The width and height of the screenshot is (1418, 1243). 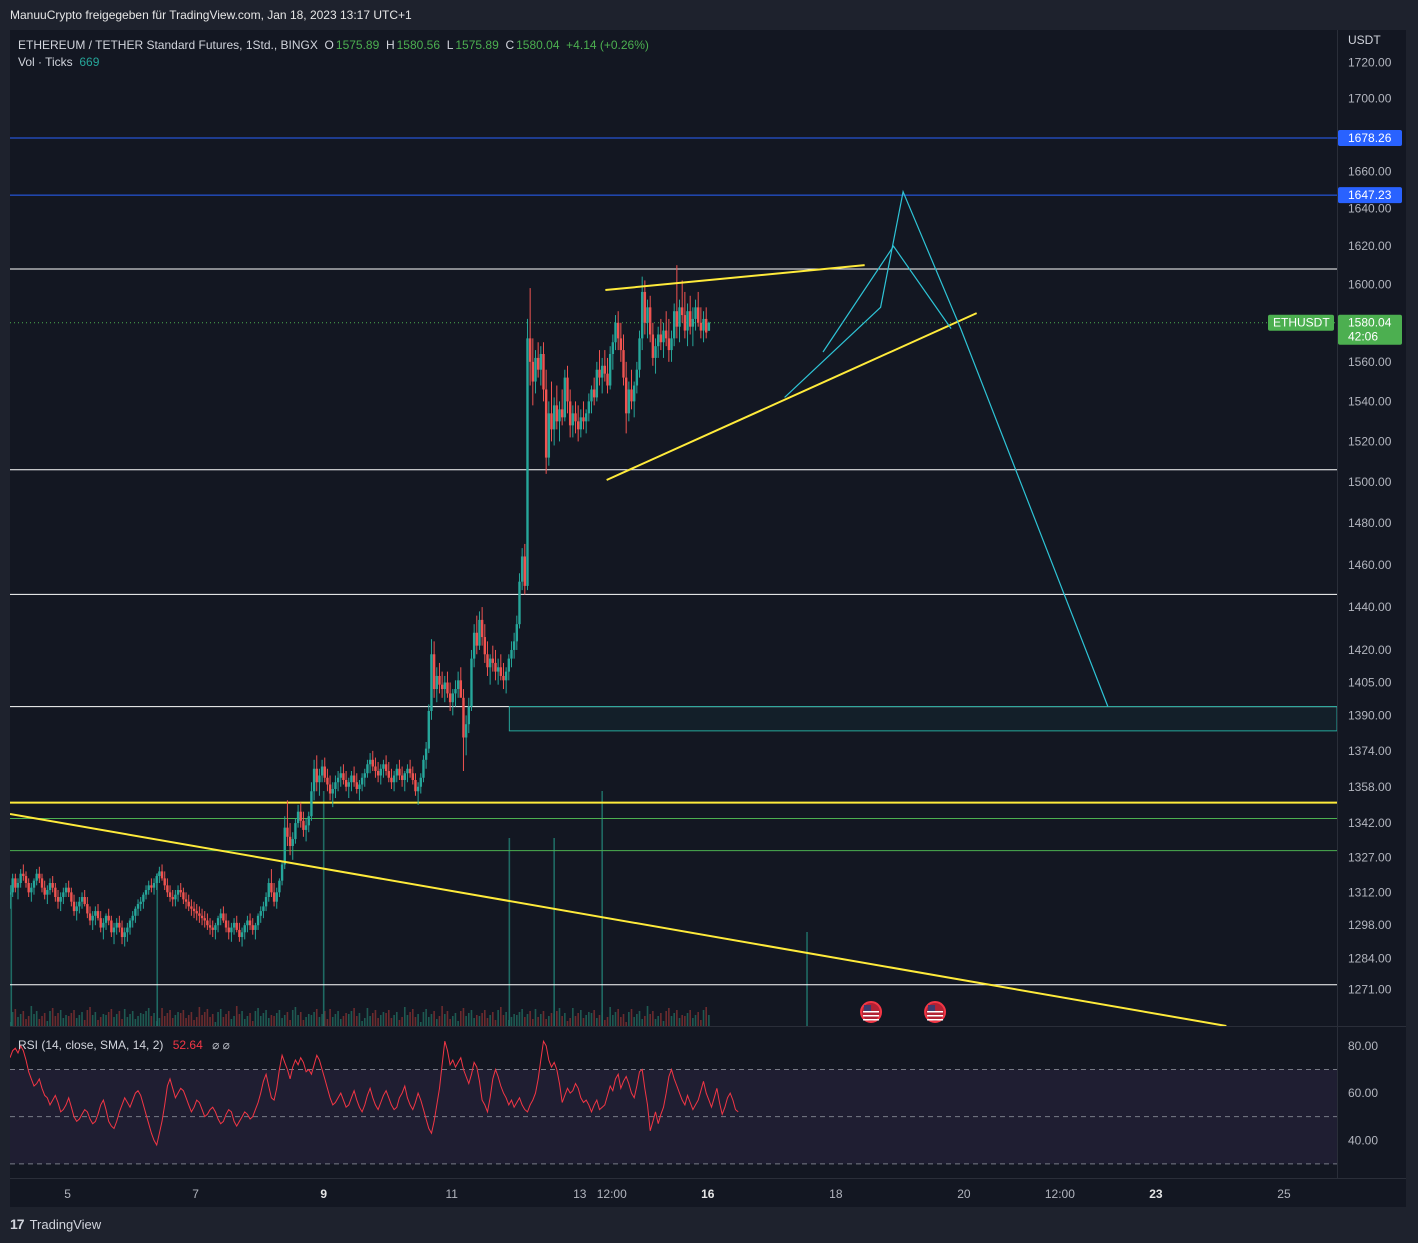 What do you see at coordinates (1370, 329) in the screenshot?
I see `last-price-tag: 1580.0442:06` at bounding box center [1370, 329].